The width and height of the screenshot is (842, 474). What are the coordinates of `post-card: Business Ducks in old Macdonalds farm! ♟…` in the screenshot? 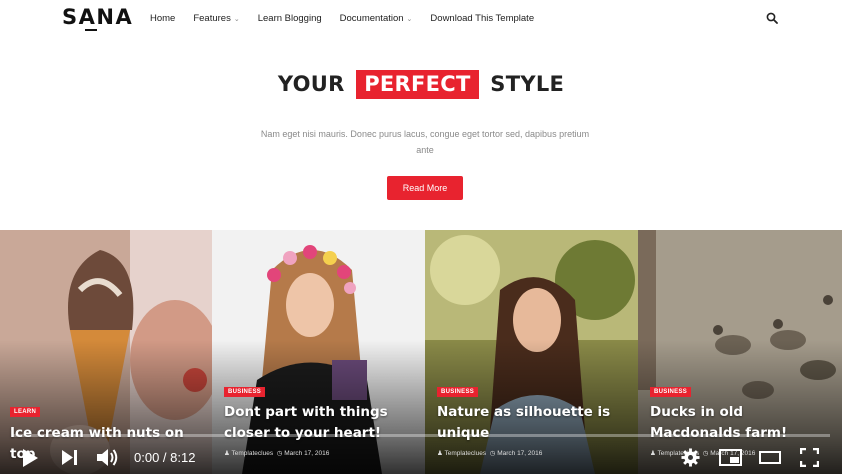 It's located at (740, 352).